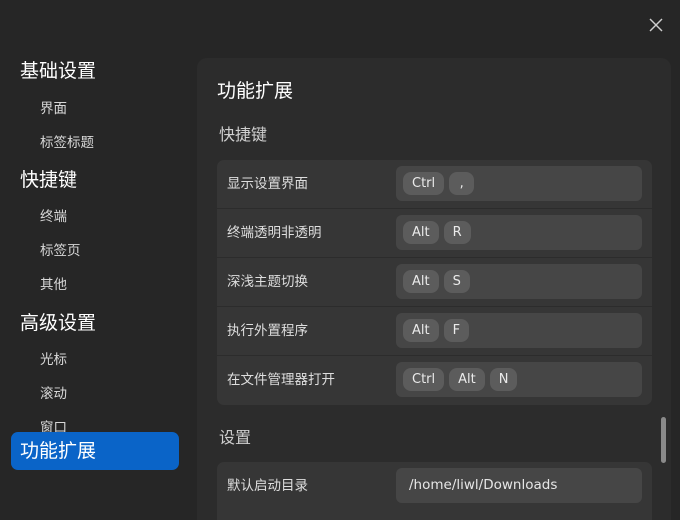  Describe the element at coordinates (48, 180) in the screenshot. I see `sidebar-group-shortcuts: 快捷键` at that location.